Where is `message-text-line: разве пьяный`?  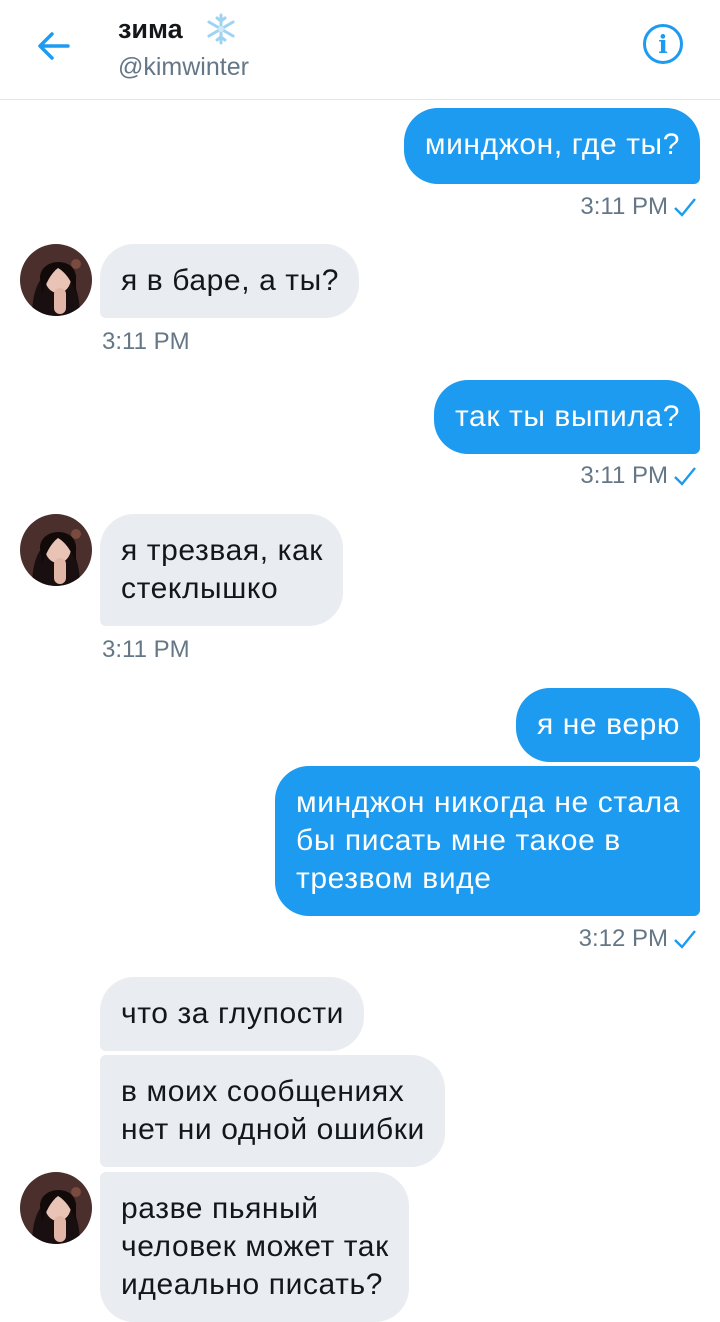 message-text-line: разве пьяный is located at coordinates (220, 1208).